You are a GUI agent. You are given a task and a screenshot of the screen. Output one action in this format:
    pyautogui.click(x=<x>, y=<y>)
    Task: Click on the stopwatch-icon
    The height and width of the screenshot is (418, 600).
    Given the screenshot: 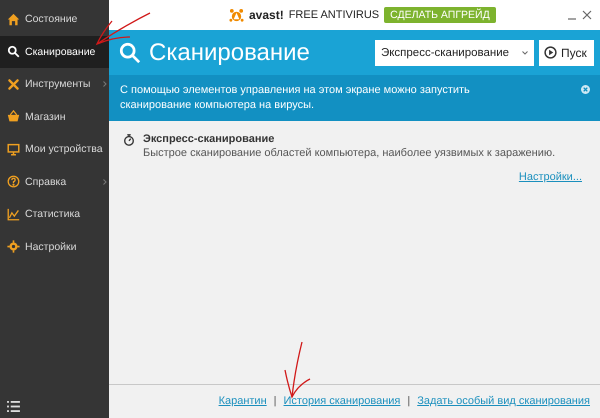 What is the action you would take?
    pyautogui.click(x=129, y=140)
    